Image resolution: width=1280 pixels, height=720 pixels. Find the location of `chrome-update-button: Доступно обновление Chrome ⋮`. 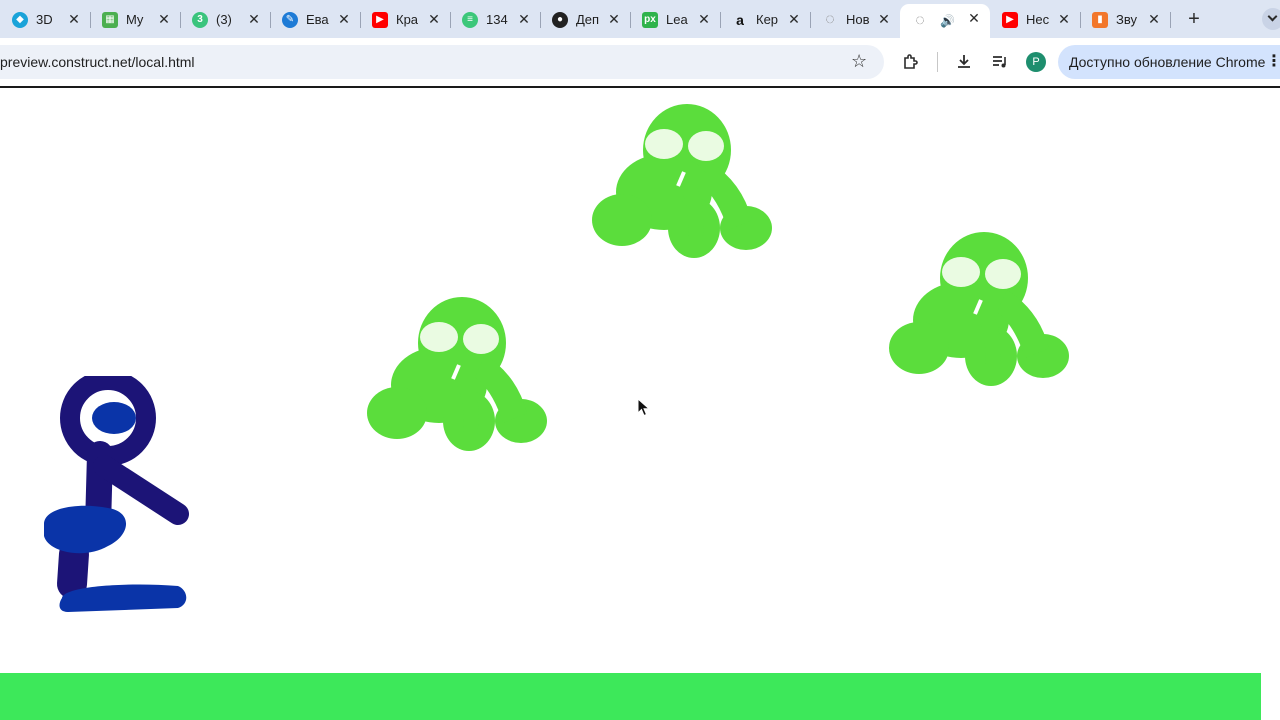

chrome-update-button: Доступно обновление Chrome ⋮ is located at coordinates (1169, 62).